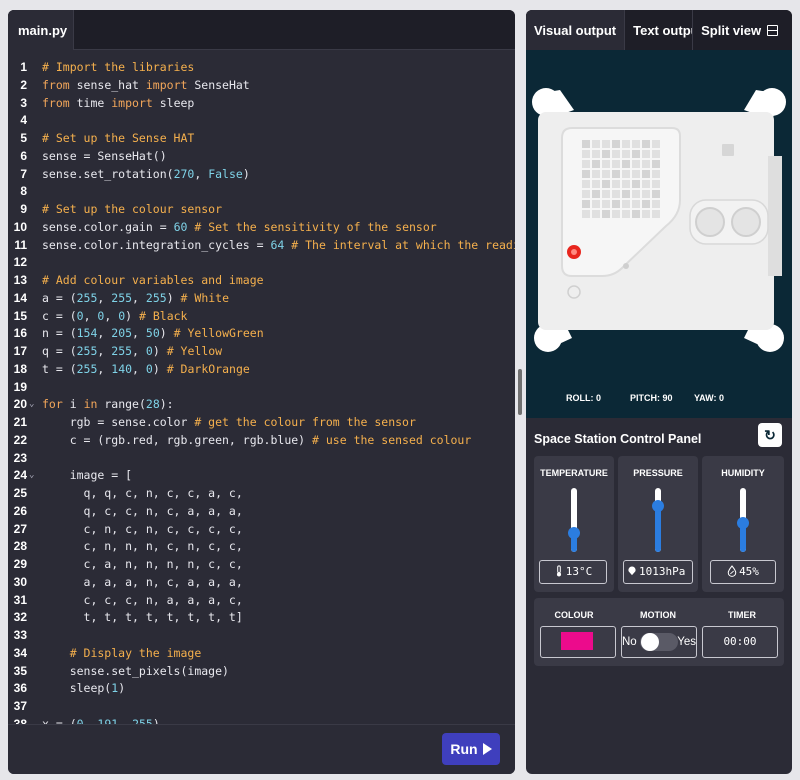 The height and width of the screenshot is (780, 800). Describe the element at coordinates (261, 618) in the screenshot. I see `code-line: 32 t, t, t, t, t, t, t, t]` at that location.